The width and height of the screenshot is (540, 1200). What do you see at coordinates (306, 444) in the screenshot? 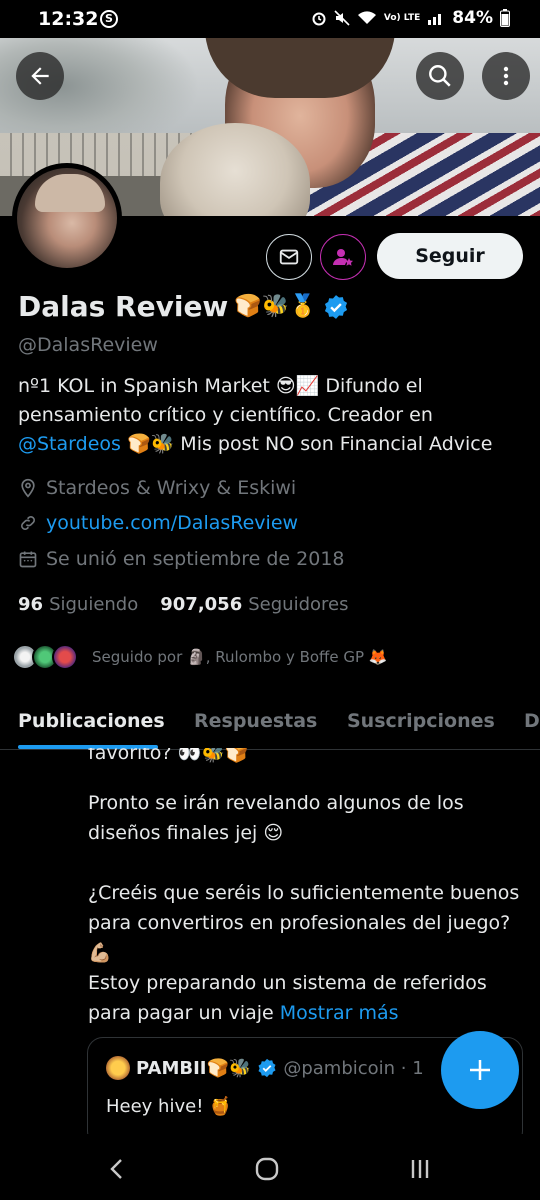
I see `bio-line-3-text: 🍞🐝 Mis post NO son Financial Advice` at bounding box center [306, 444].